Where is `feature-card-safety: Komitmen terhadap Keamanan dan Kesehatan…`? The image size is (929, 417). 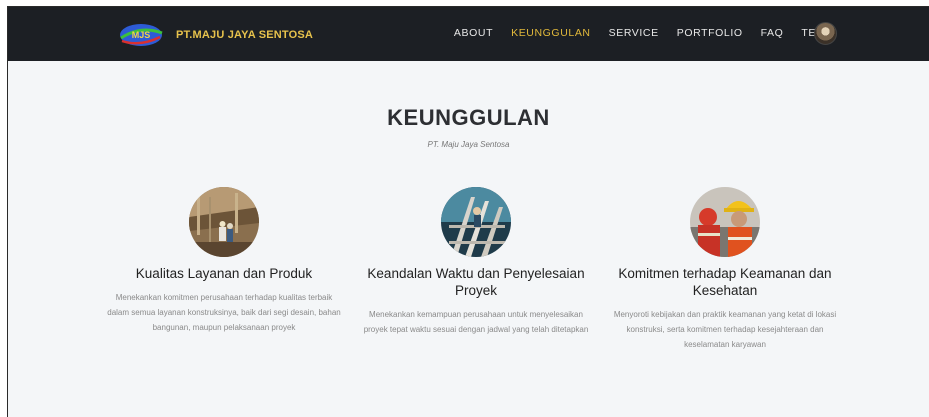 feature-card-safety: Komitmen terhadap Keamanan dan Kesehatan… is located at coordinates (725, 269).